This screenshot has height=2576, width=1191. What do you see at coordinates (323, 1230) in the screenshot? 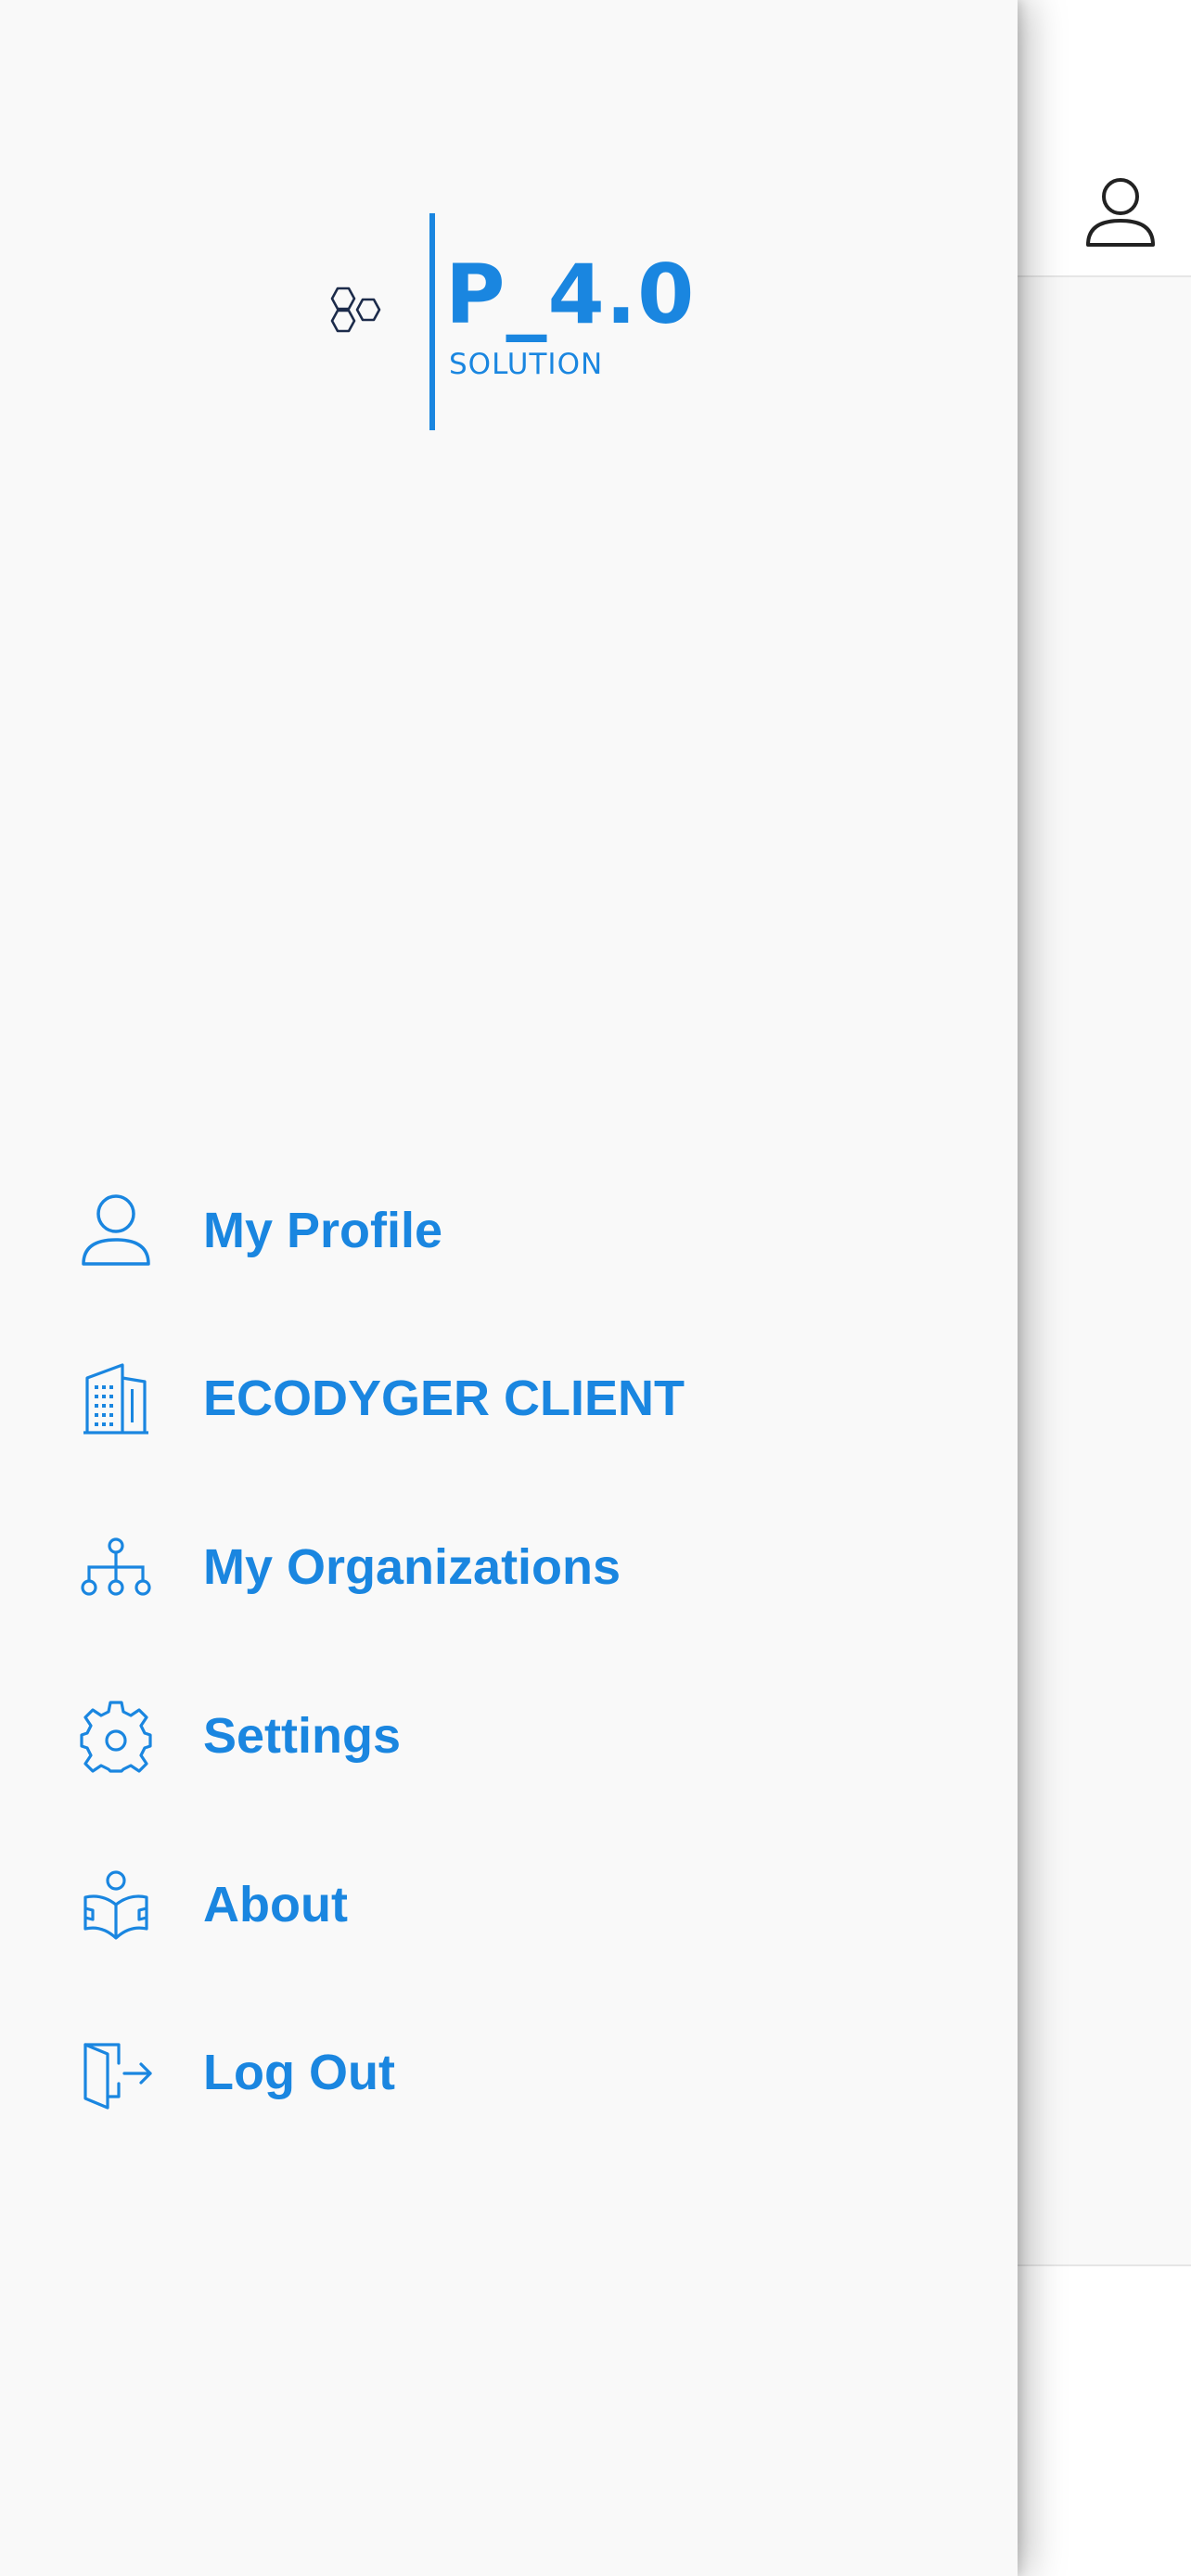
I see `menu-item-label: My Profile` at bounding box center [323, 1230].